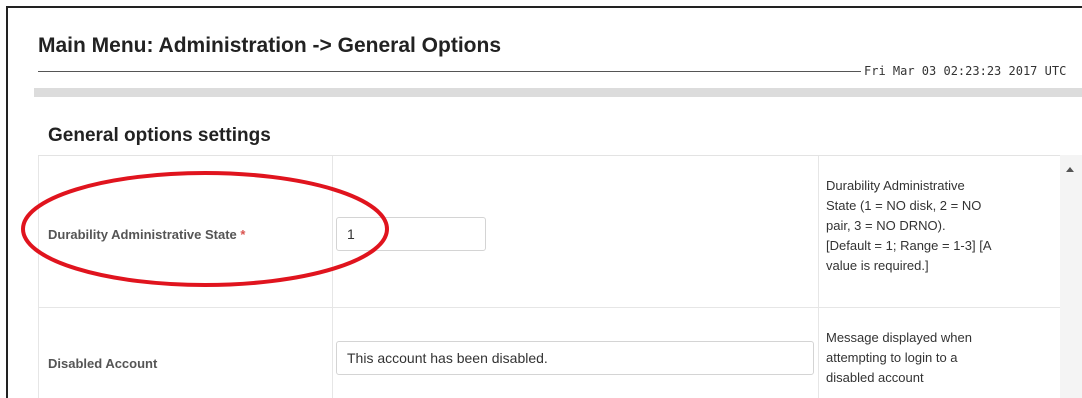 The height and width of the screenshot is (398, 1082). Describe the element at coordinates (38, 277) in the screenshot. I see `table-border-left` at that location.